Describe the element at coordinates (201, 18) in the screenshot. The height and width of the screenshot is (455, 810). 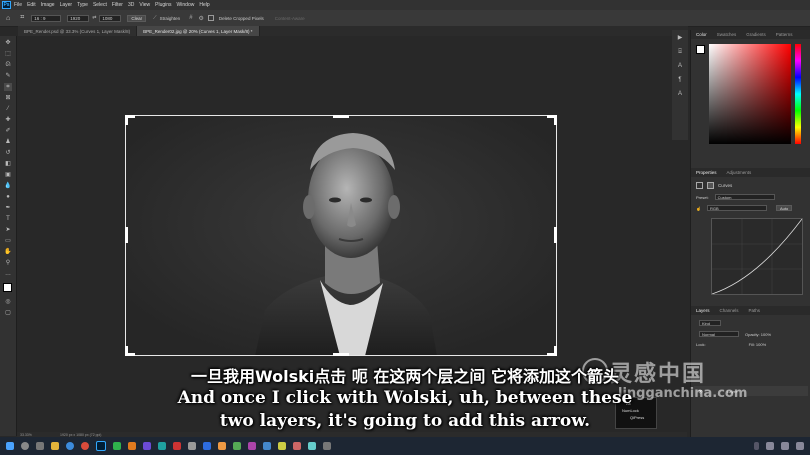
I see `crop-settings-icon: ⚙` at that location.